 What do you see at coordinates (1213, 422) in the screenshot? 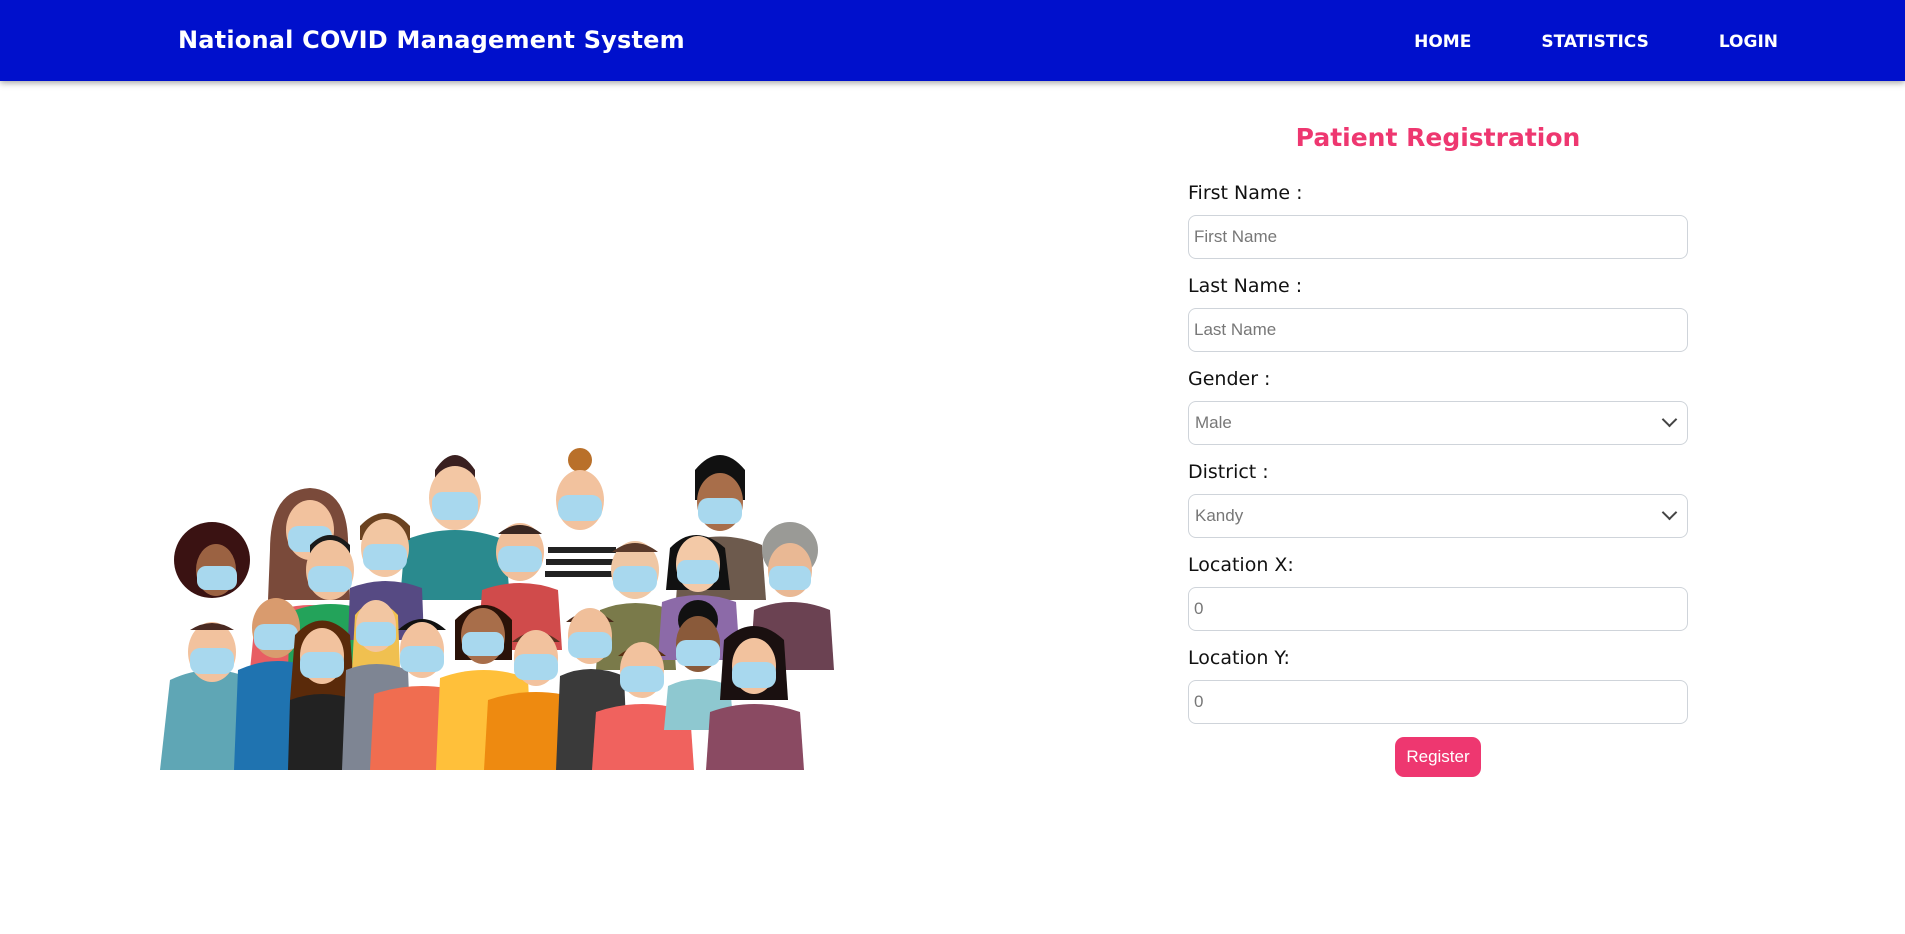
I see `gender-selected-value: Male` at bounding box center [1213, 422].